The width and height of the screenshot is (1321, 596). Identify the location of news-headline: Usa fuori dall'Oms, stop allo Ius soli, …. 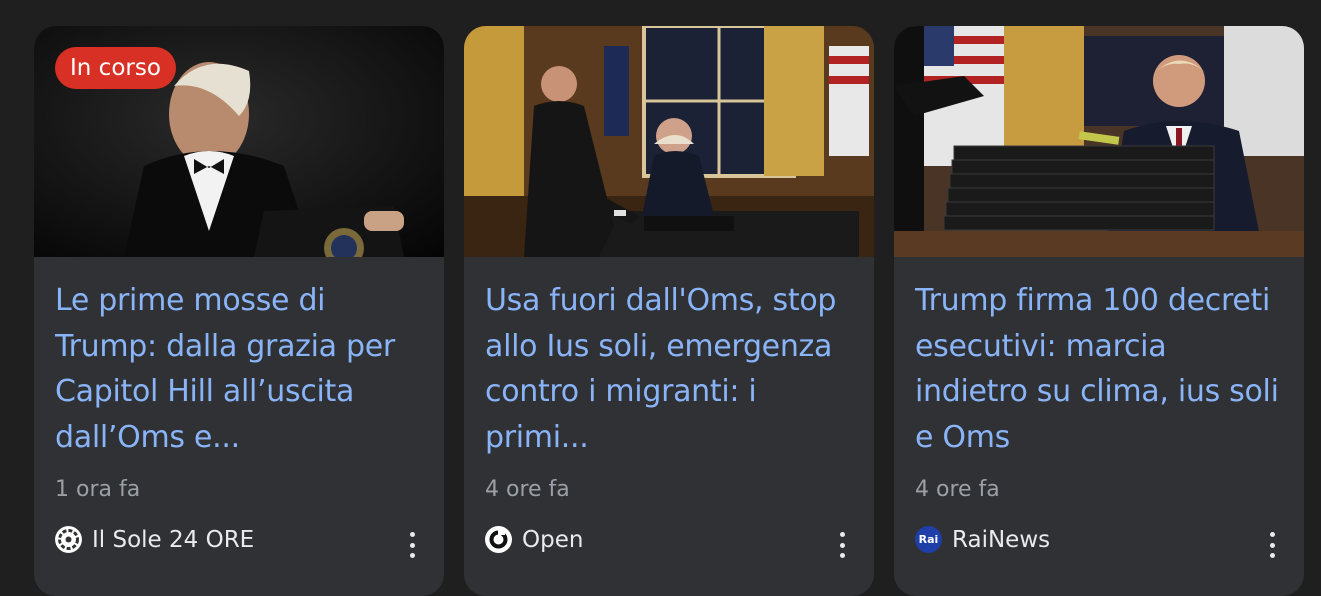
(671, 369).